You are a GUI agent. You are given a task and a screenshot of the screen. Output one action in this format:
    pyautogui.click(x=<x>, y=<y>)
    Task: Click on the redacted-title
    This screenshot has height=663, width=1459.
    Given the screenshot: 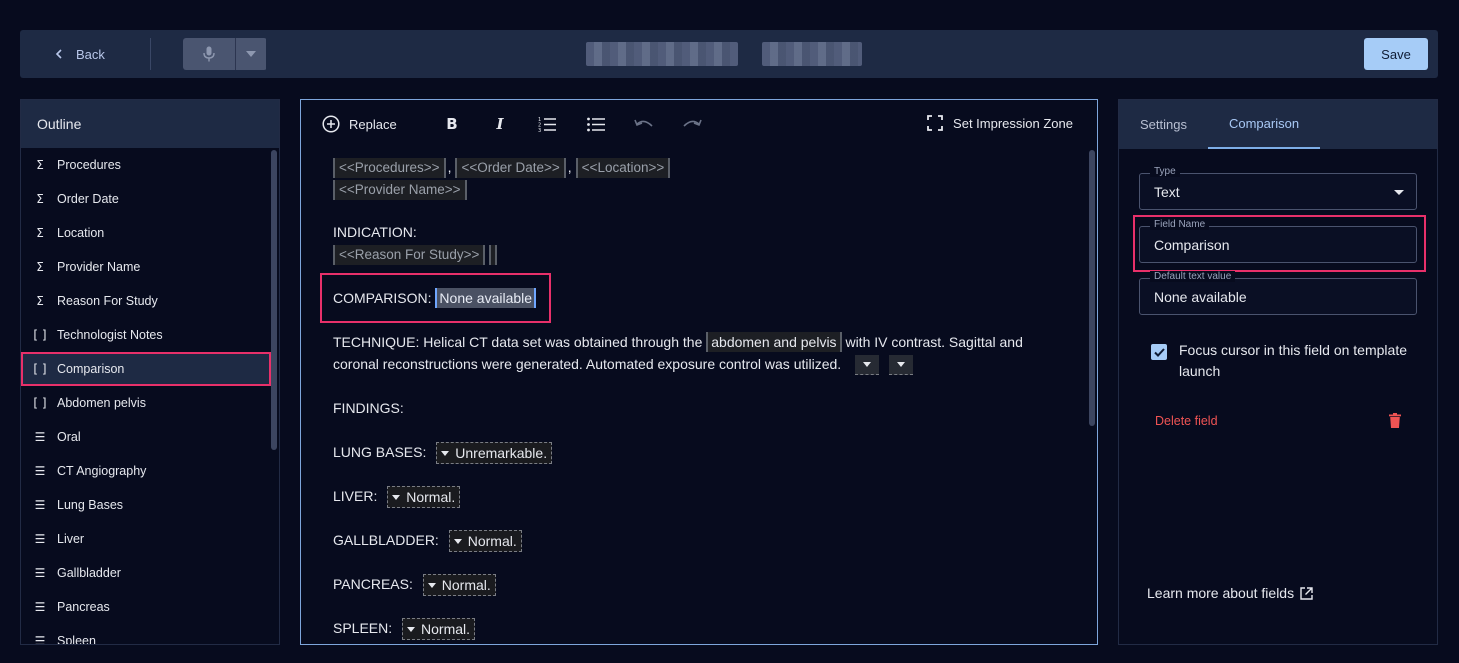 What is the action you would take?
    pyautogui.click(x=812, y=54)
    